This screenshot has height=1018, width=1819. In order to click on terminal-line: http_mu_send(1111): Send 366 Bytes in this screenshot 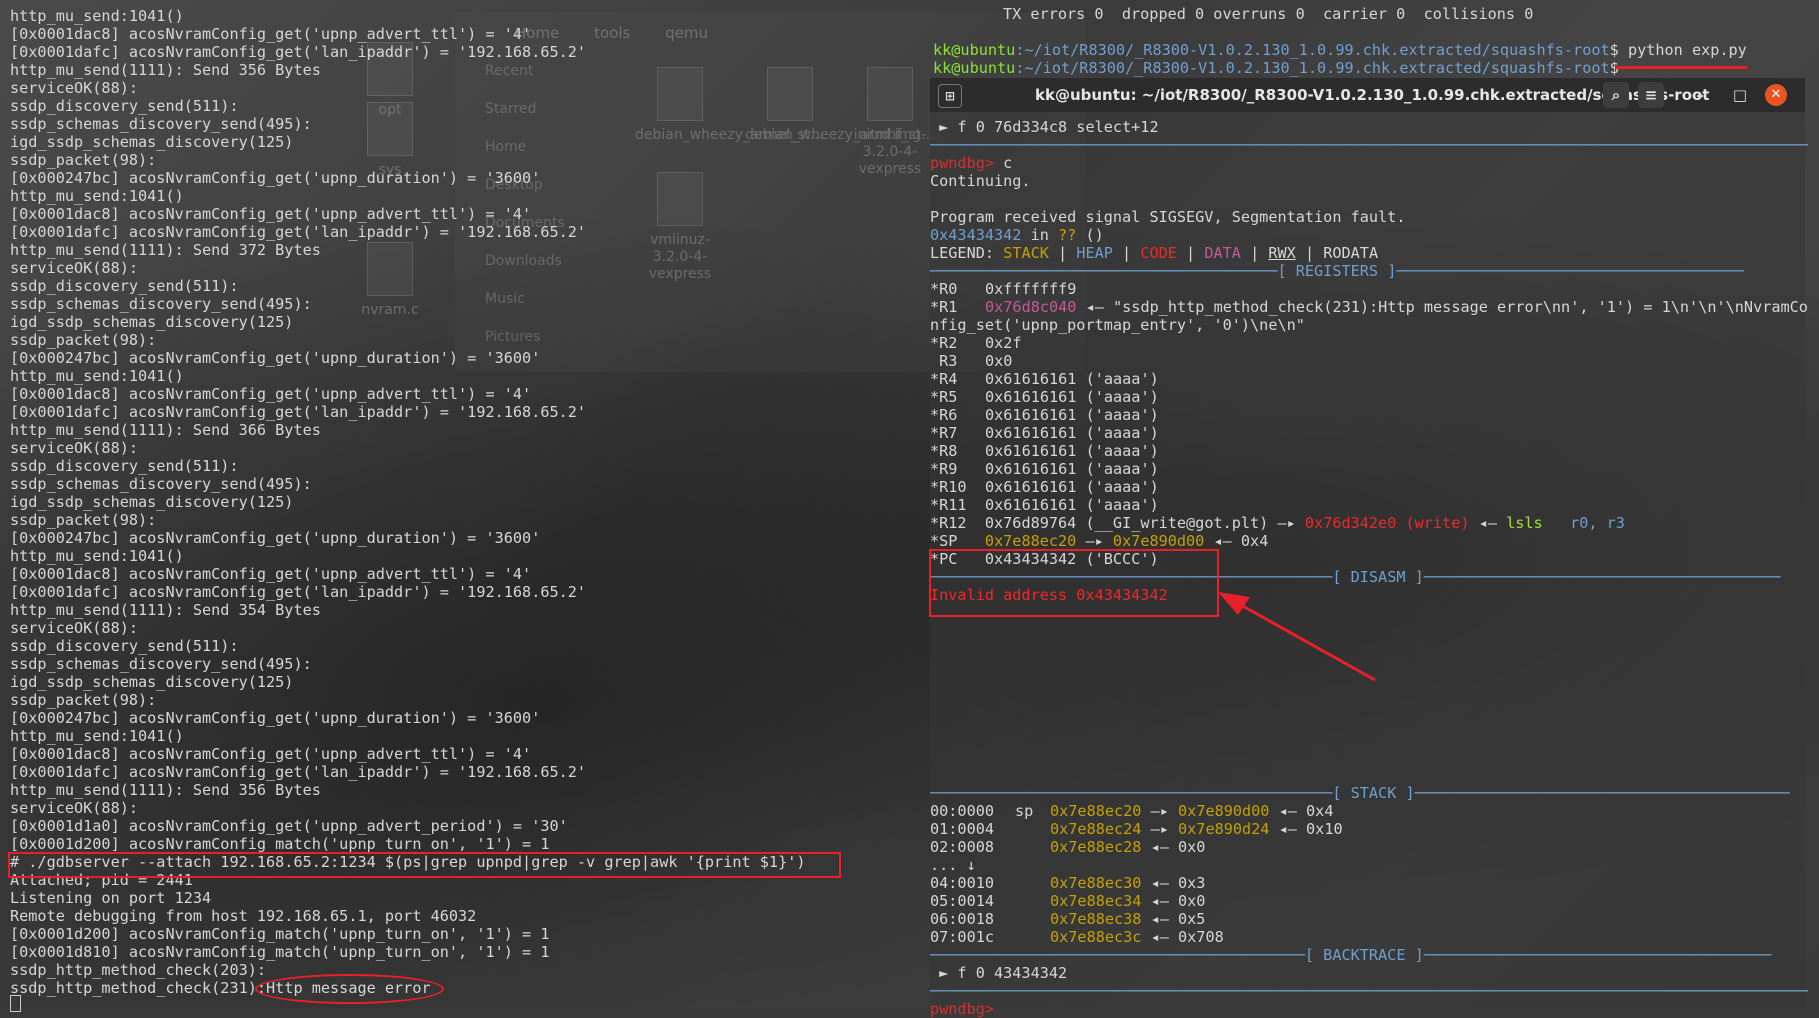, I will do `click(165, 430)`.